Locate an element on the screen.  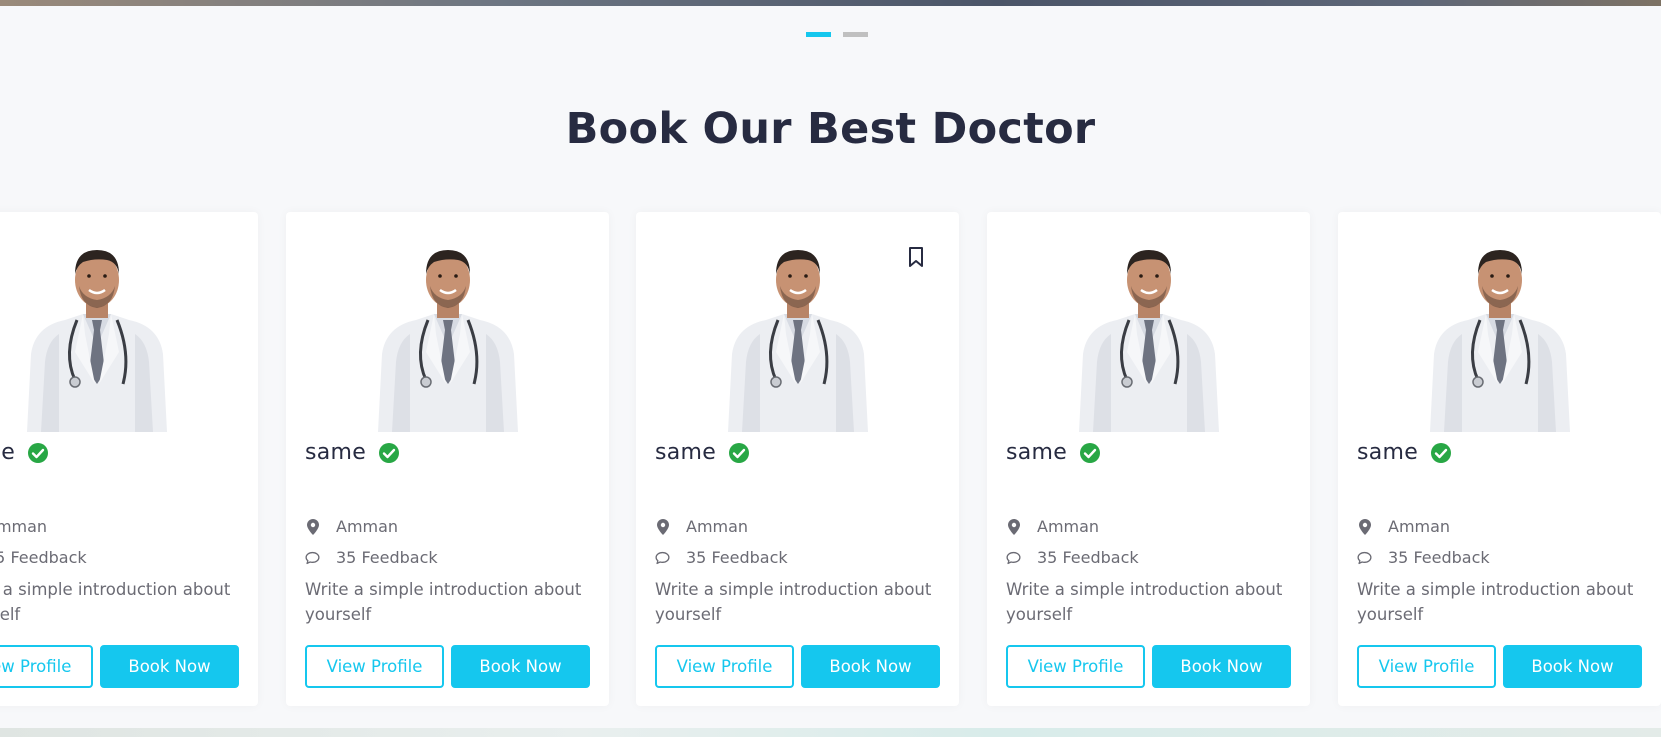
hero-banner-edge is located at coordinates (830, 3).